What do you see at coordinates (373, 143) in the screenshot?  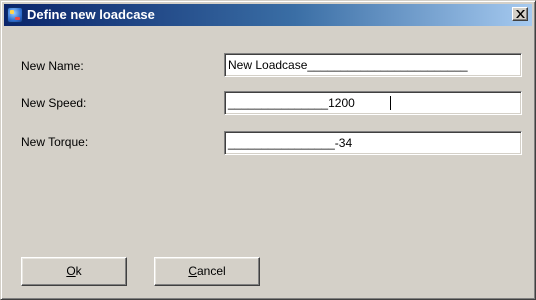 I see `torque-input: ________________-34` at bounding box center [373, 143].